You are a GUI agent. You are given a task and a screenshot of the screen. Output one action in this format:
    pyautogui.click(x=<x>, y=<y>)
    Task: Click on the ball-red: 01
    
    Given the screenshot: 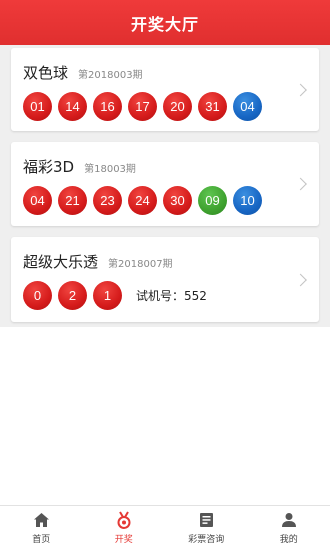 What is the action you would take?
    pyautogui.click(x=37, y=106)
    